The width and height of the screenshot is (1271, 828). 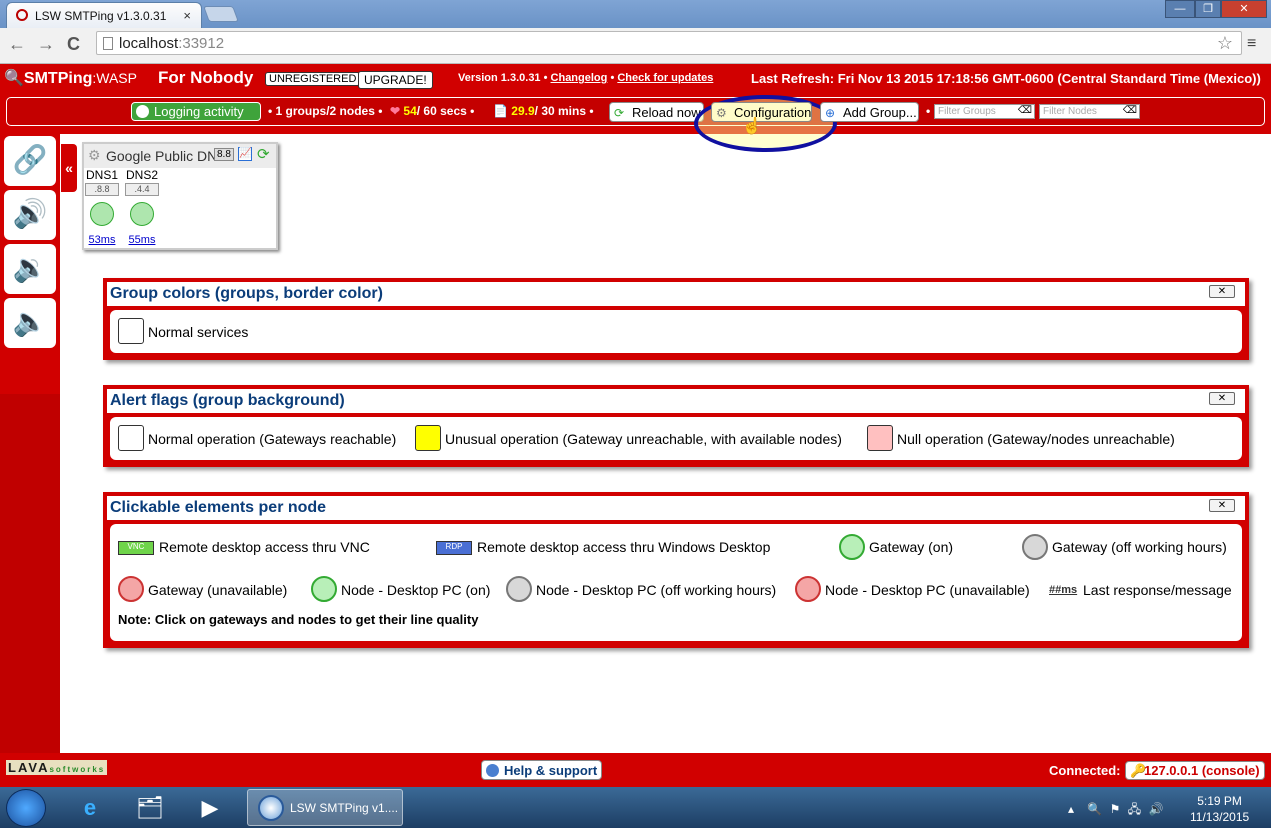 I want to click on speaker-settings-icon: 🔈, so click(x=30, y=323).